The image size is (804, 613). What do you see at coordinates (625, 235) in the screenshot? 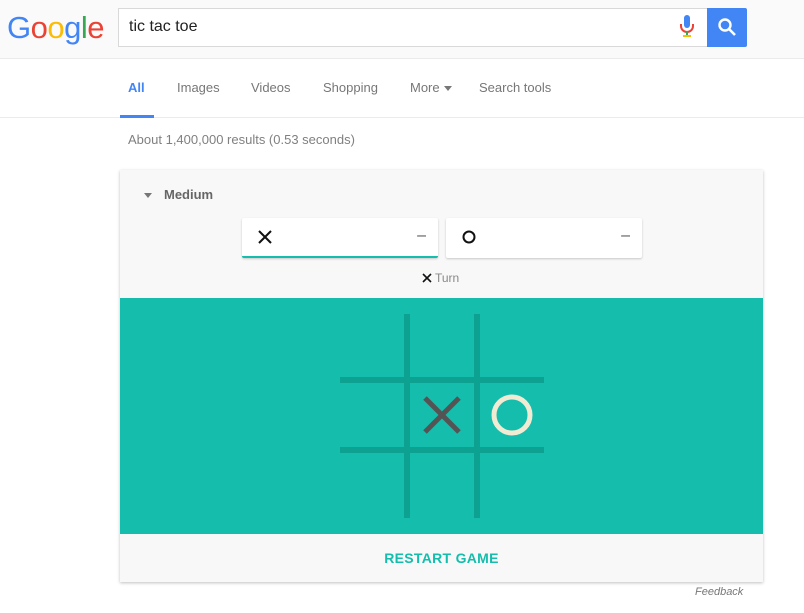
I see `score-o-value: –` at bounding box center [625, 235].